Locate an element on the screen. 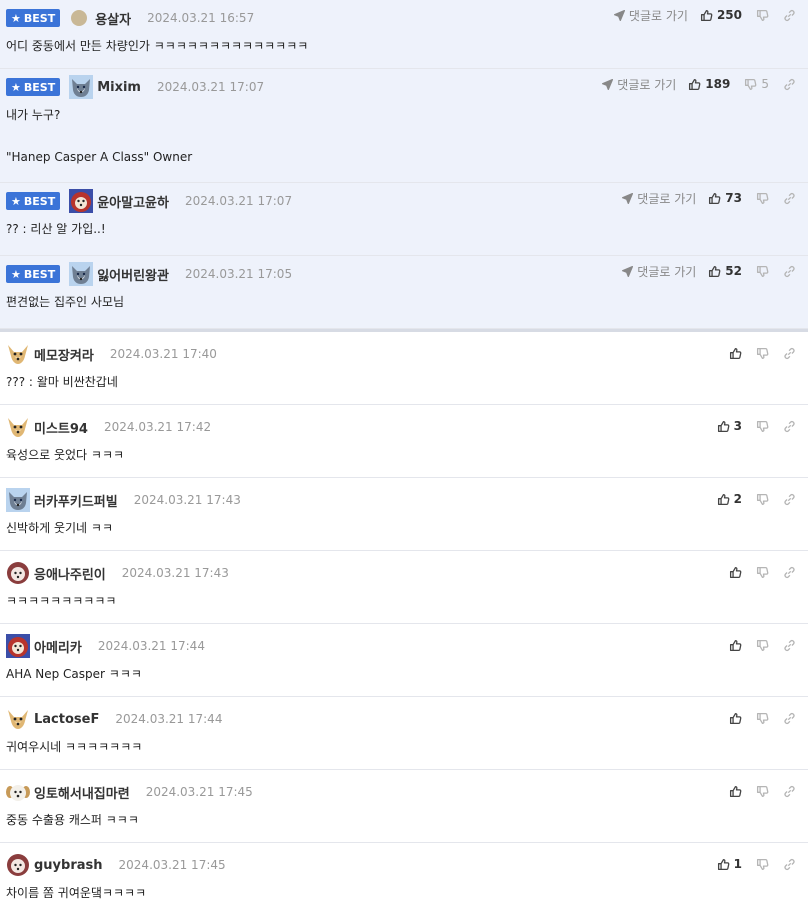 This screenshot has width=808, height=915. like-button: 2 is located at coordinates (729, 499).